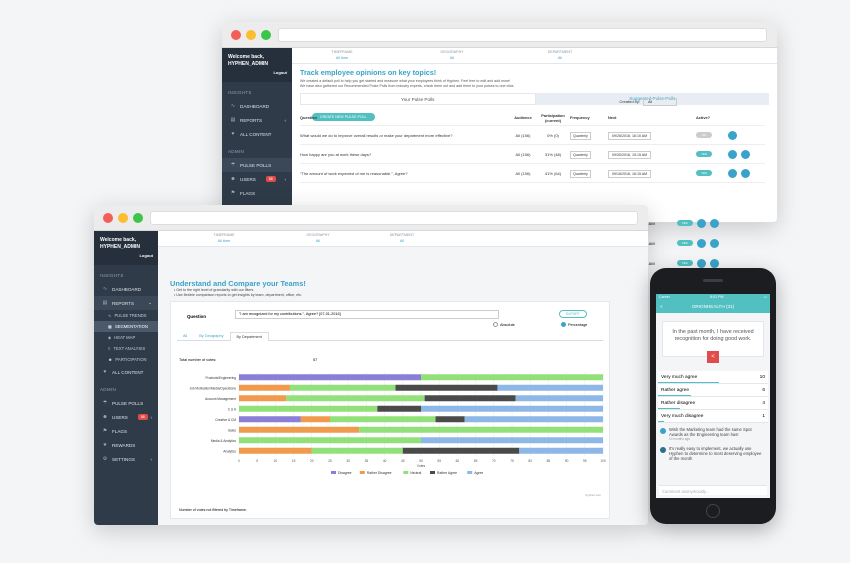 Image resolution: width=850 pixels, height=563 pixels. Describe the element at coordinates (126, 445) in the screenshot. I see `sidebar-item-rewards: ★ REWARDS` at that location.